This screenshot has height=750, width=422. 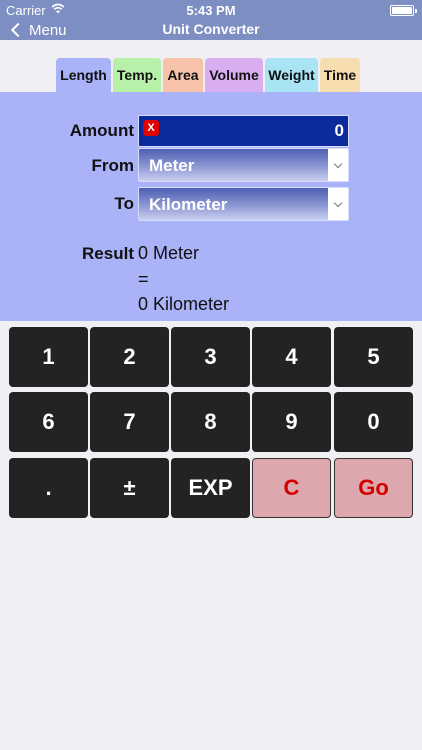 I want to click on from-label: From, so click(x=113, y=165).